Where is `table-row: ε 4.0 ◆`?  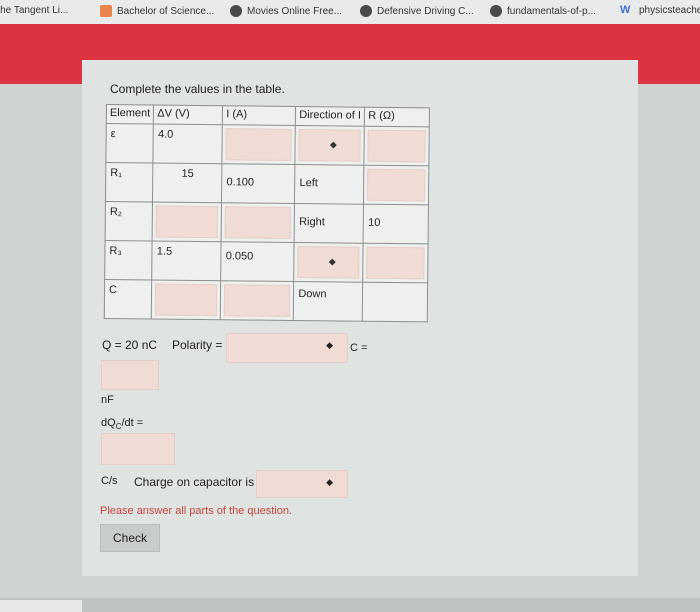 table-row: ε 4.0 ◆ is located at coordinates (267, 144).